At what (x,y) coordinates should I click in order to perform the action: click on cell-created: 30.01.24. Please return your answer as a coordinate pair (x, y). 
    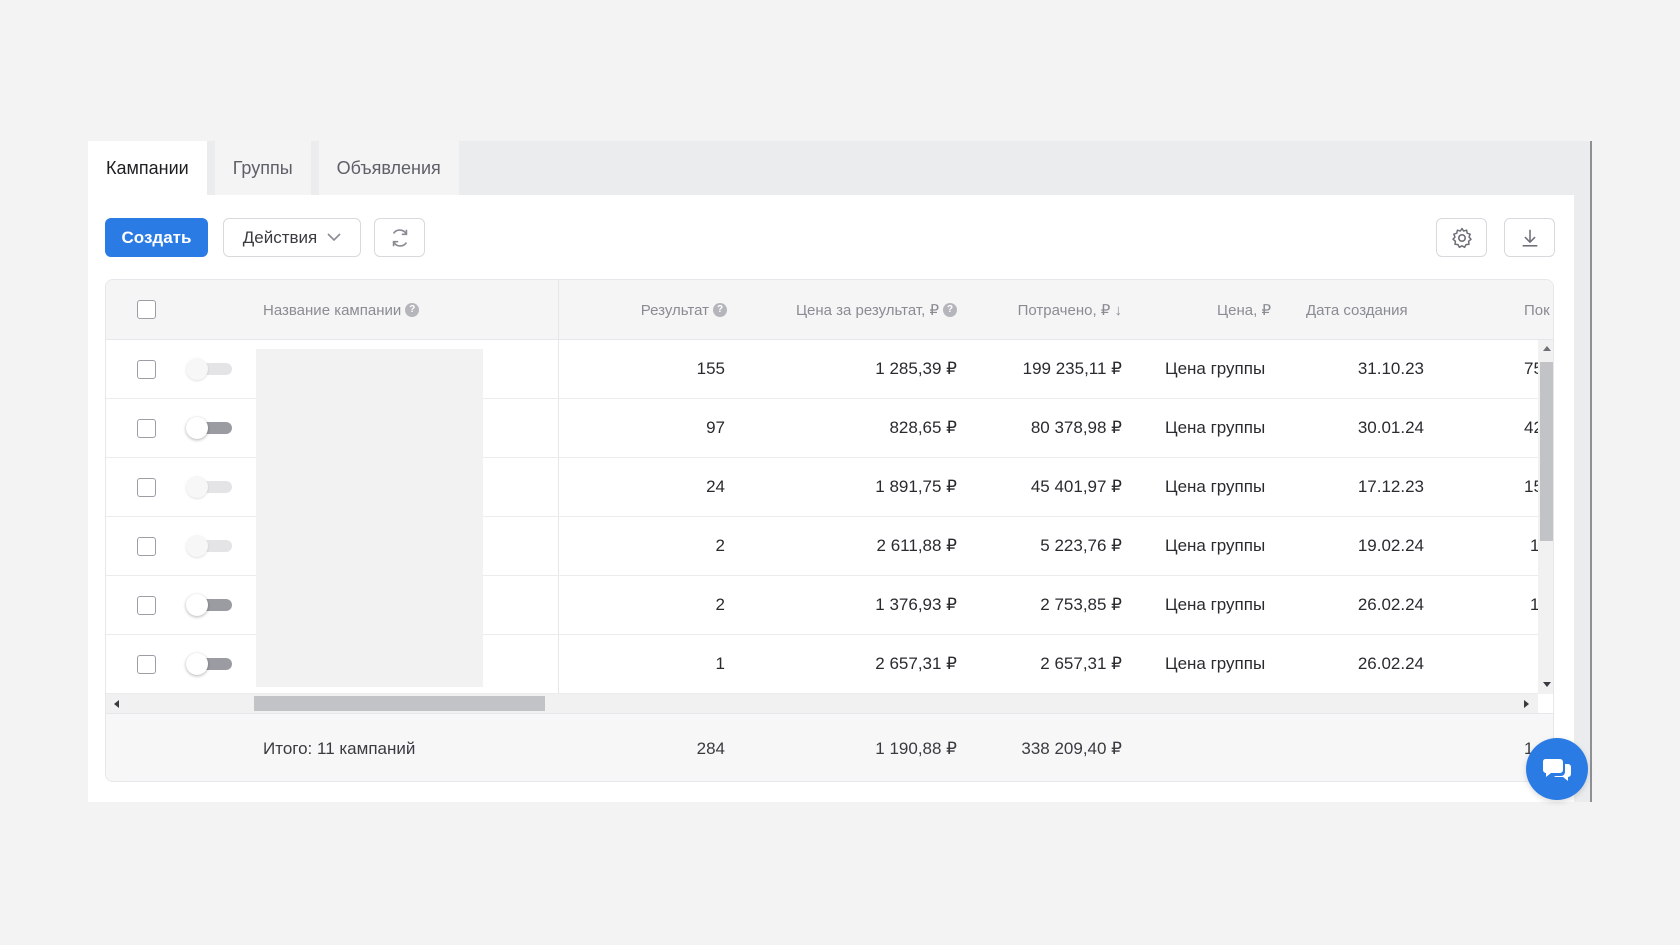
    Looking at the image, I should click on (1390, 427).